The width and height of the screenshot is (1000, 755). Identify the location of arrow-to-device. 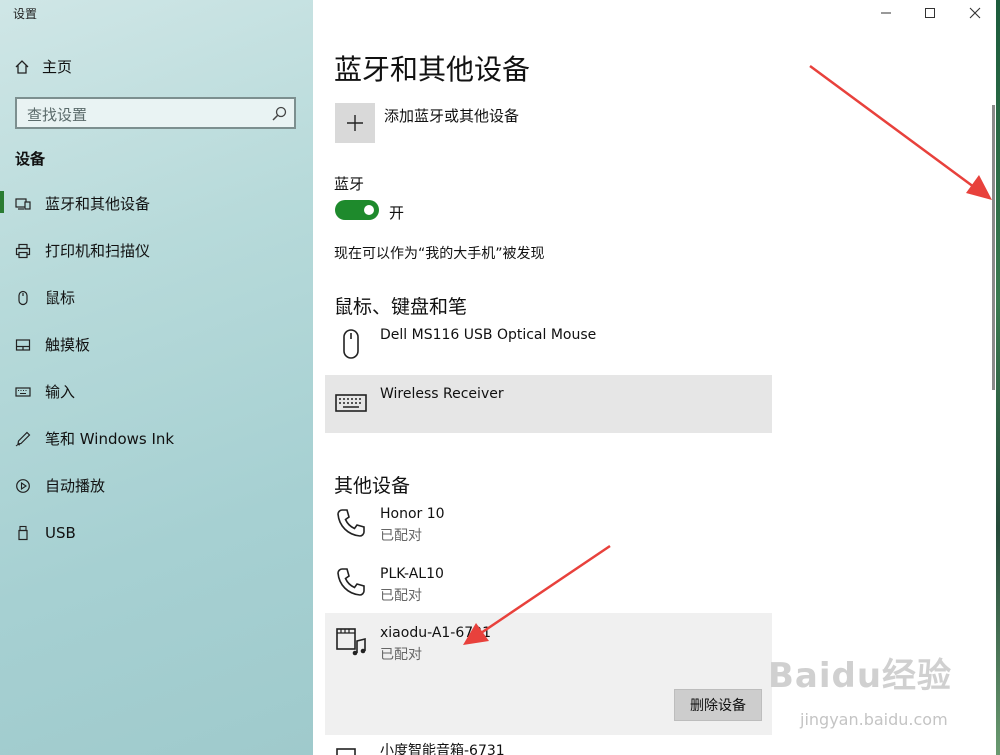
(537, 594).